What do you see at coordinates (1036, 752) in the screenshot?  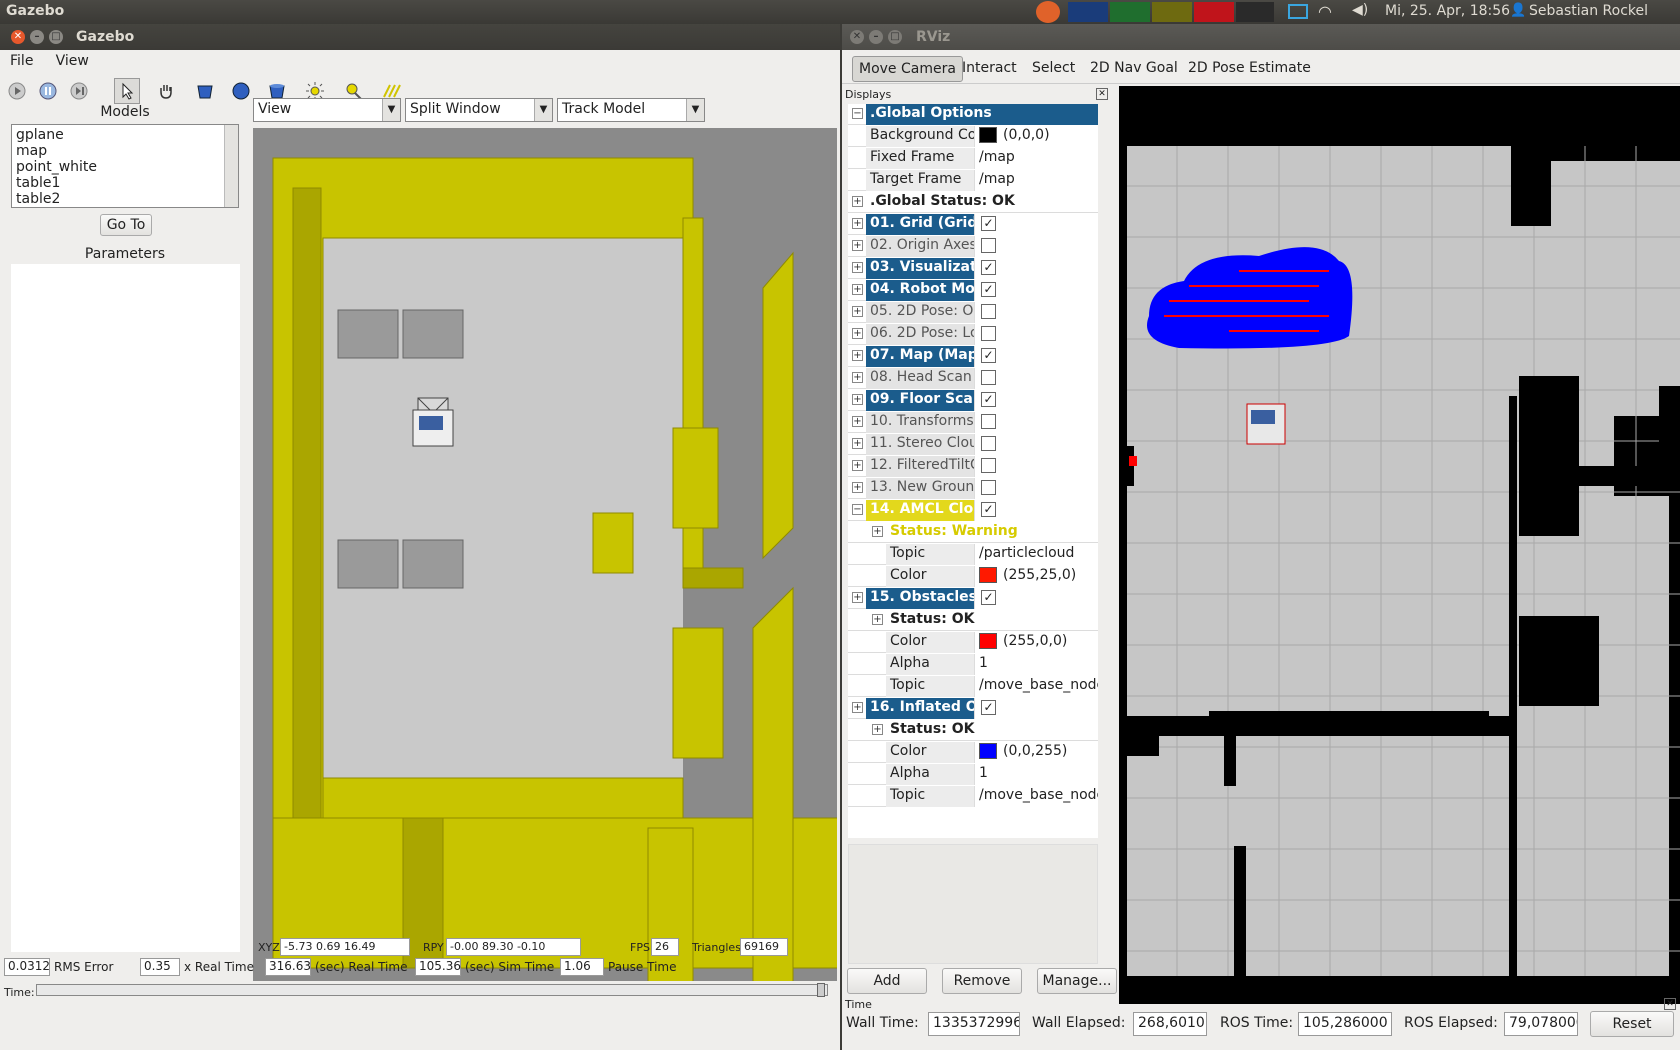 I see `property-value: (0,0,255)` at bounding box center [1036, 752].